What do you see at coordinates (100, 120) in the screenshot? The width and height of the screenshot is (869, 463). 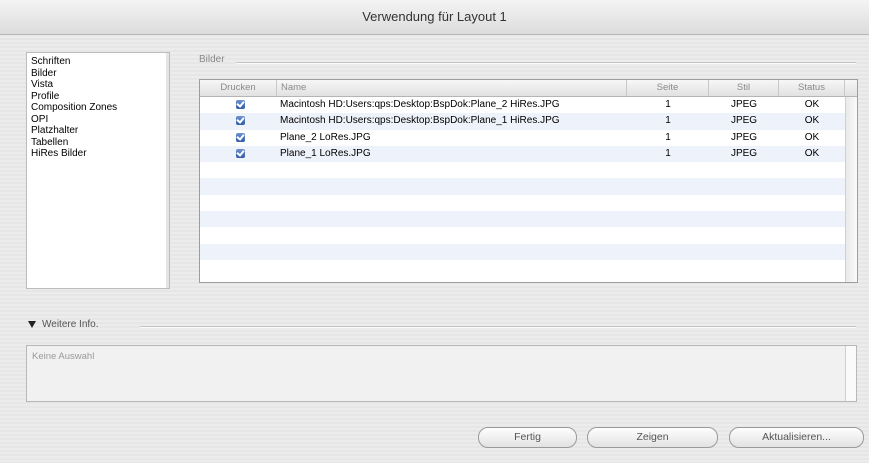 I see `sidebar-item-opi: OPI` at bounding box center [100, 120].